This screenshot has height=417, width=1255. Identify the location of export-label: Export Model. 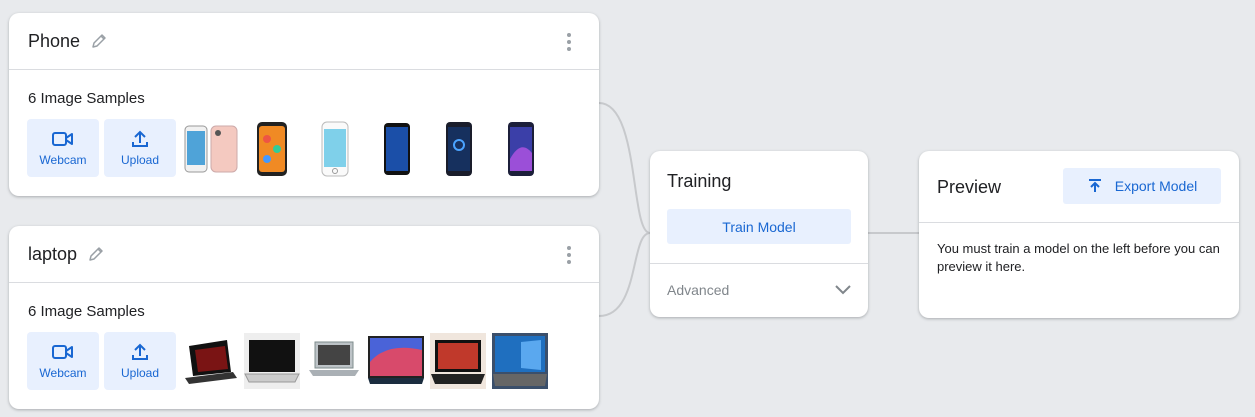
(1156, 186).